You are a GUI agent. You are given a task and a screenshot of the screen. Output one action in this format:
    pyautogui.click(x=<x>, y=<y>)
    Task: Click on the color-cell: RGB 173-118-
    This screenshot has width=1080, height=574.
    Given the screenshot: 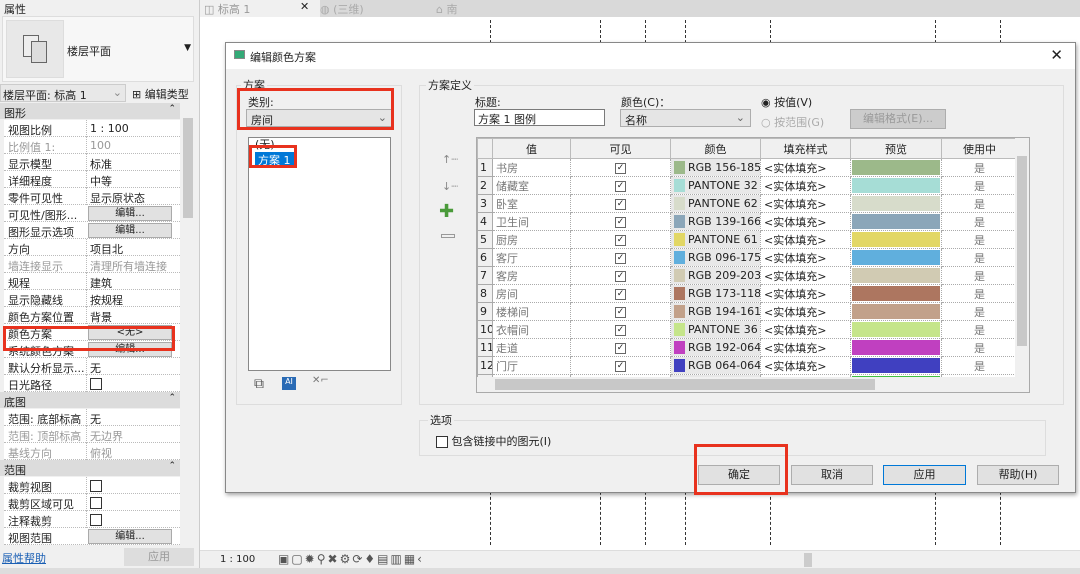 What is the action you would take?
    pyautogui.click(x=715, y=293)
    